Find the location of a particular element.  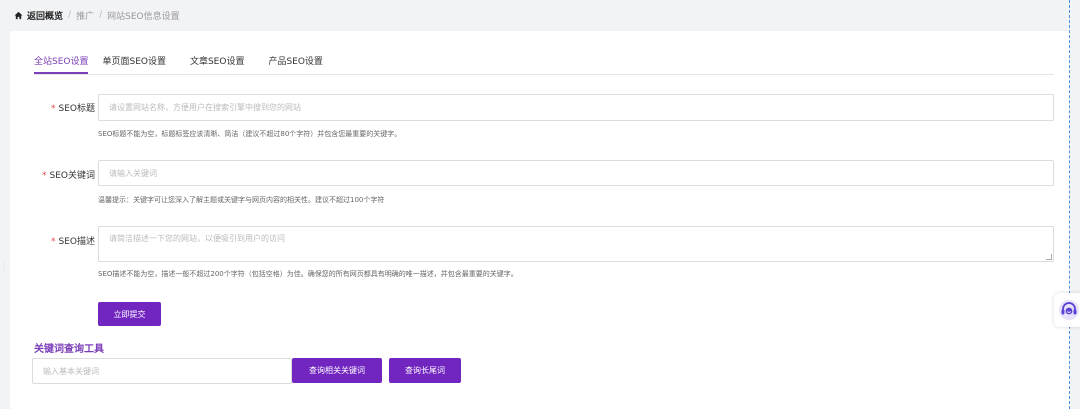

keyword-query-input: 输入基本关键词 is located at coordinates (162, 371).